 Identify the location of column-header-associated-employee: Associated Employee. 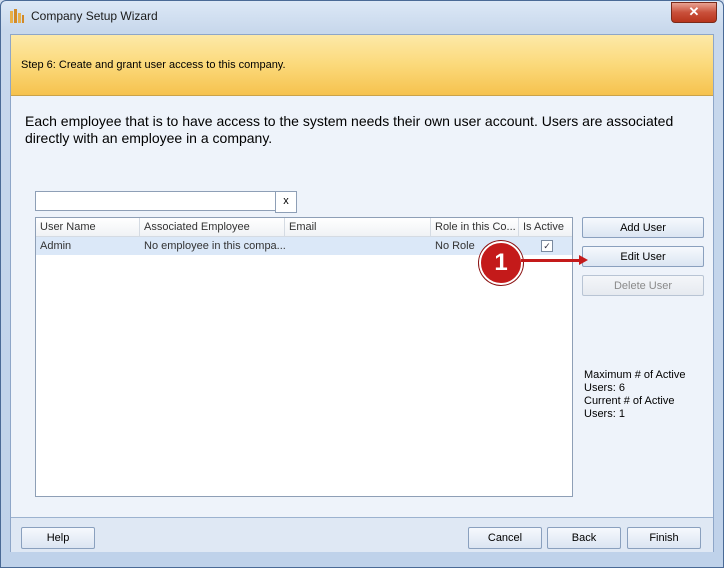
(212, 227).